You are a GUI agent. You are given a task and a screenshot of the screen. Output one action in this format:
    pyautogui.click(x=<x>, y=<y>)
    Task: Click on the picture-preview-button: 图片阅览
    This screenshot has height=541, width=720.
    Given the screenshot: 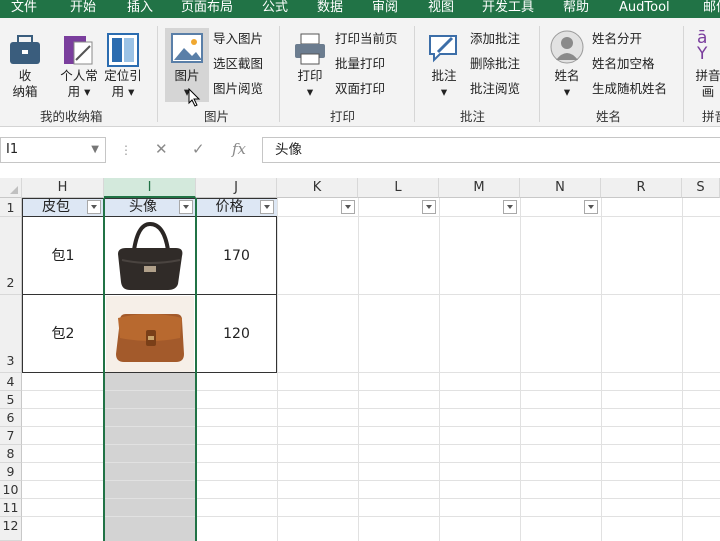 What is the action you would take?
    pyautogui.click(x=238, y=89)
    